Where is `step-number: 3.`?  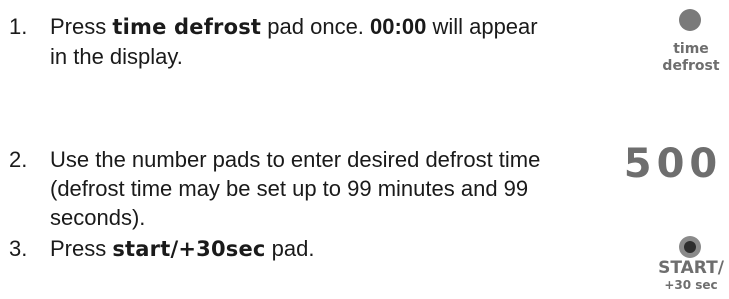
step-number: 3. is located at coordinates (18, 248).